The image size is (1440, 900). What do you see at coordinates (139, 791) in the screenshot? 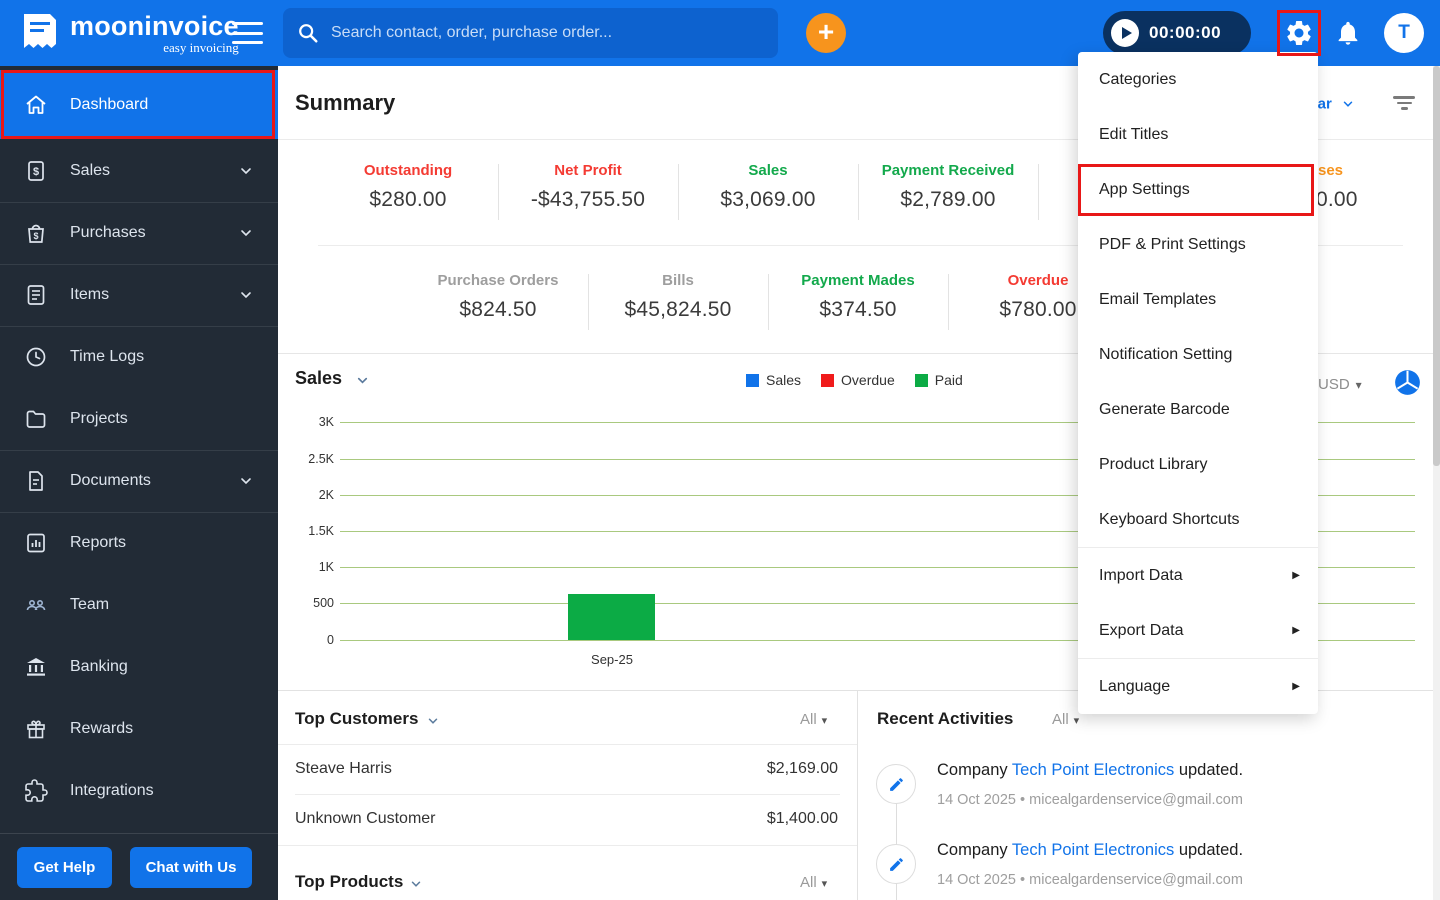
I see `sidebar-item-integrations: Integrations` at bounding box center [139, 791].